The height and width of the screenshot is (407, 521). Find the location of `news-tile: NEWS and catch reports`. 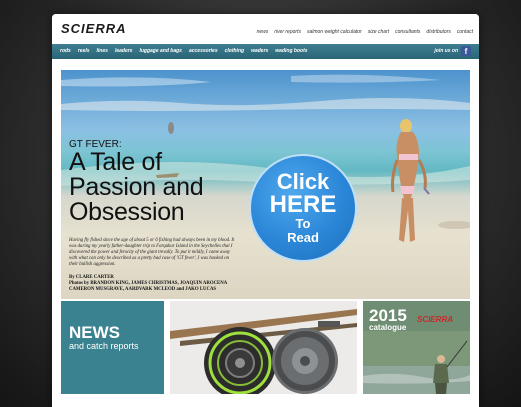

news-tile: NEWS and catch reports is located at coordinates (112, 347).